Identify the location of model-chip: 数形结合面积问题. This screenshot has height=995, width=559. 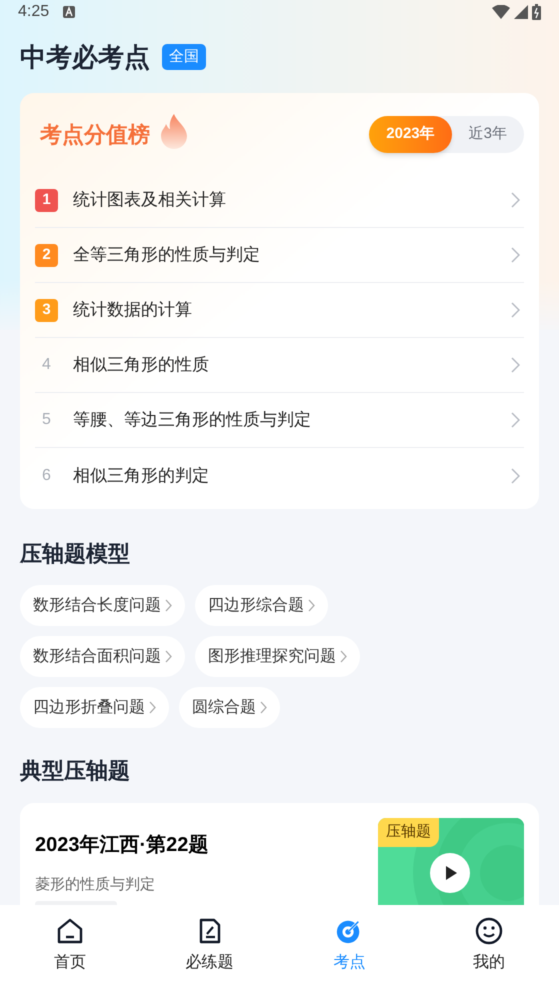
(102, 656).